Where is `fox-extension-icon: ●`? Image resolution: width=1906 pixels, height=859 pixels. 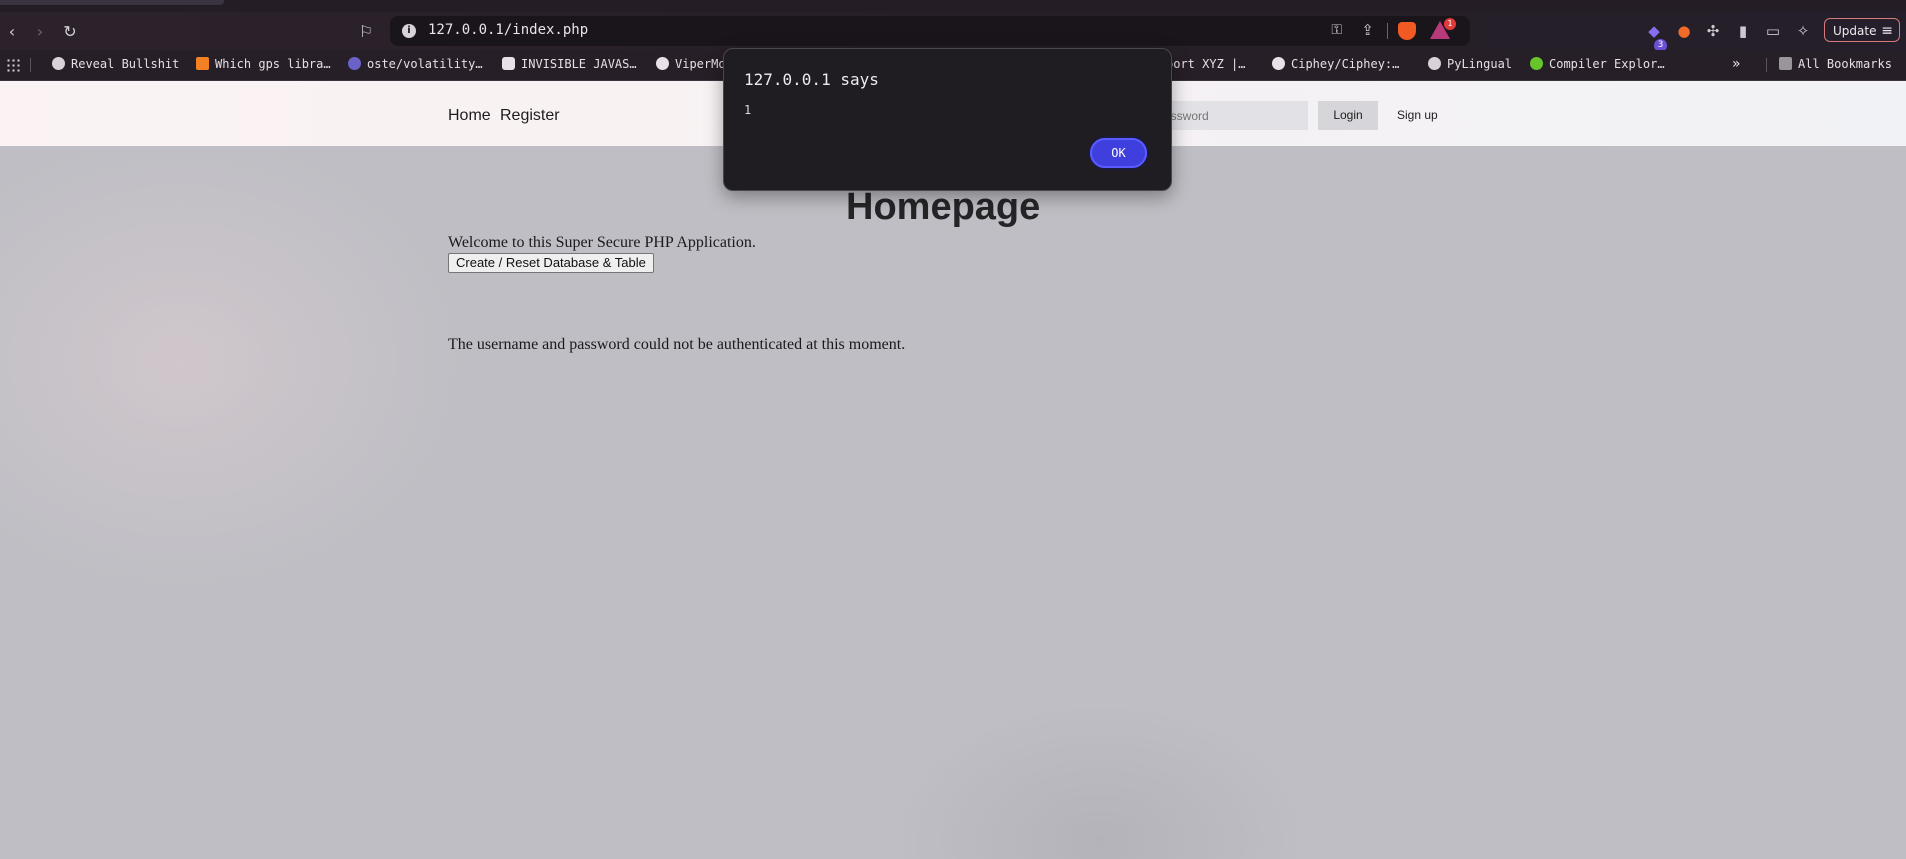 fox-extension-icon: ● is located at coordinates (1684, 31).